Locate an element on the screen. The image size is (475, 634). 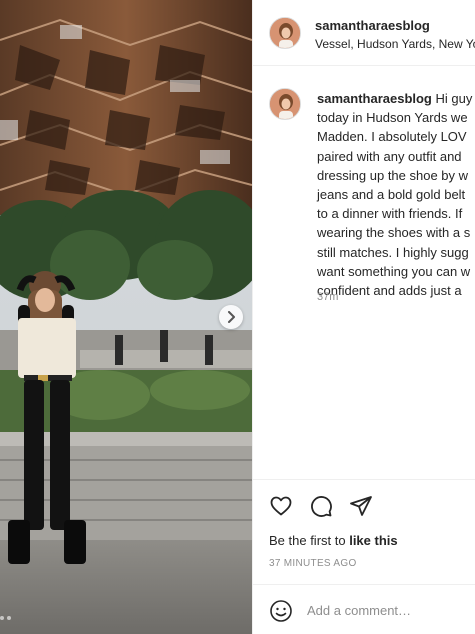
speech-bubble-icon is located at coordinates (321, 506).